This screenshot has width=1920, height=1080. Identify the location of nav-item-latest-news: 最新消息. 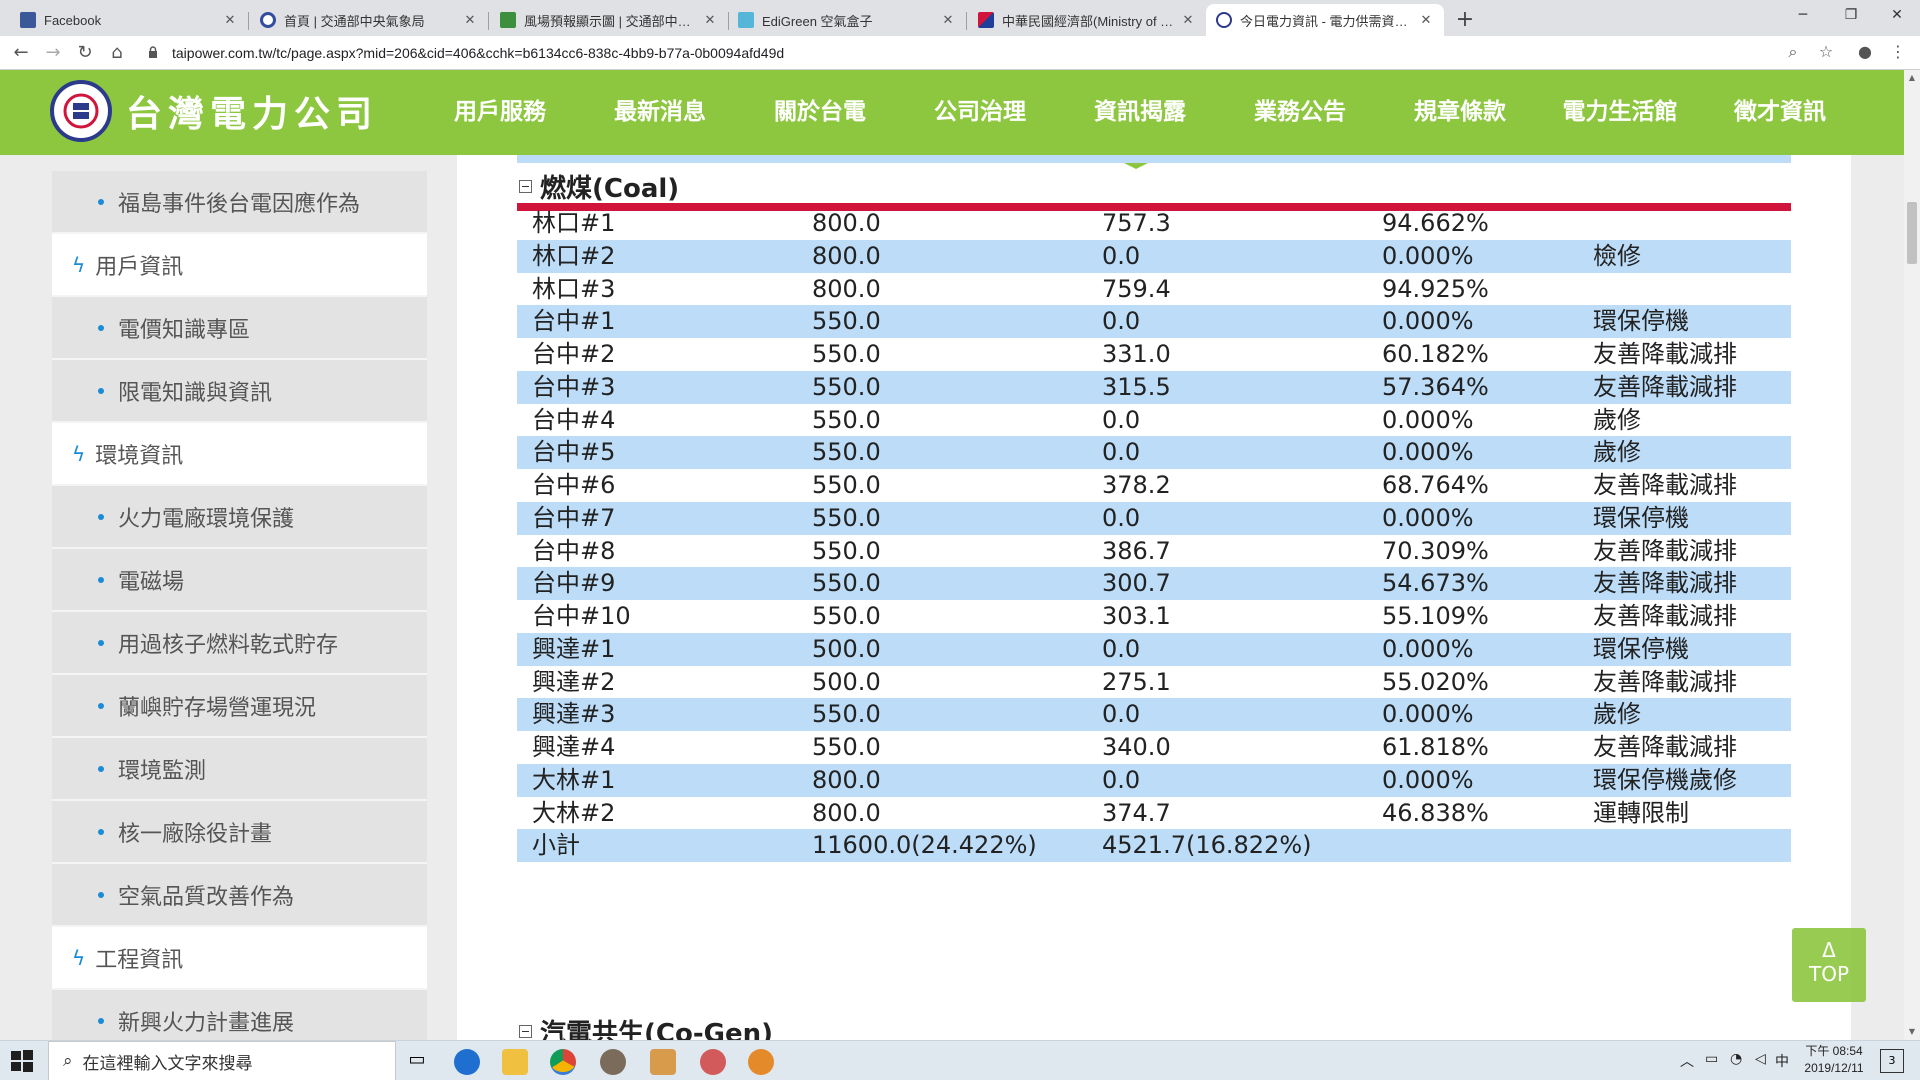
(660, 112).